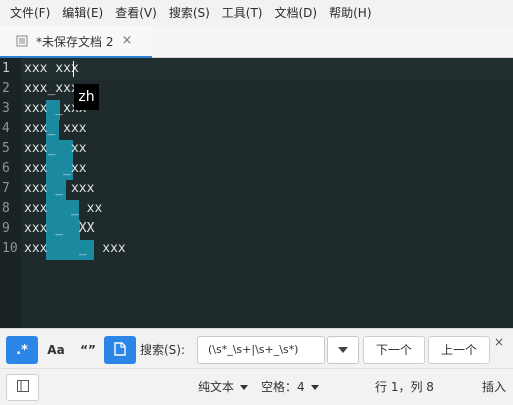 The height and width of the screenshot is (405, 513). I want to click on line-number: 10, so click(10, 248).